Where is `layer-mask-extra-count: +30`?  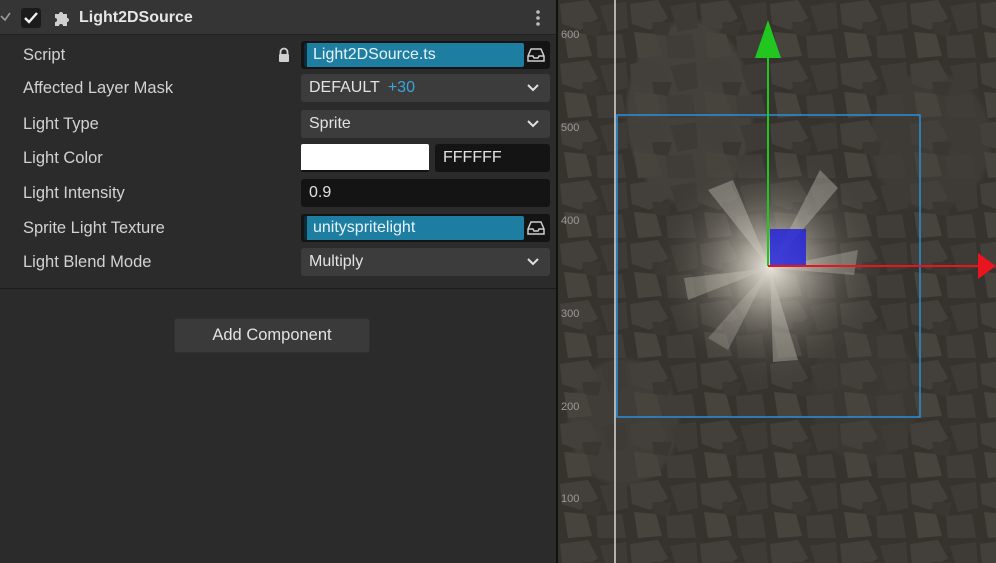 layer-mask-extra-count: +30 is located at coordinates (401, 87).